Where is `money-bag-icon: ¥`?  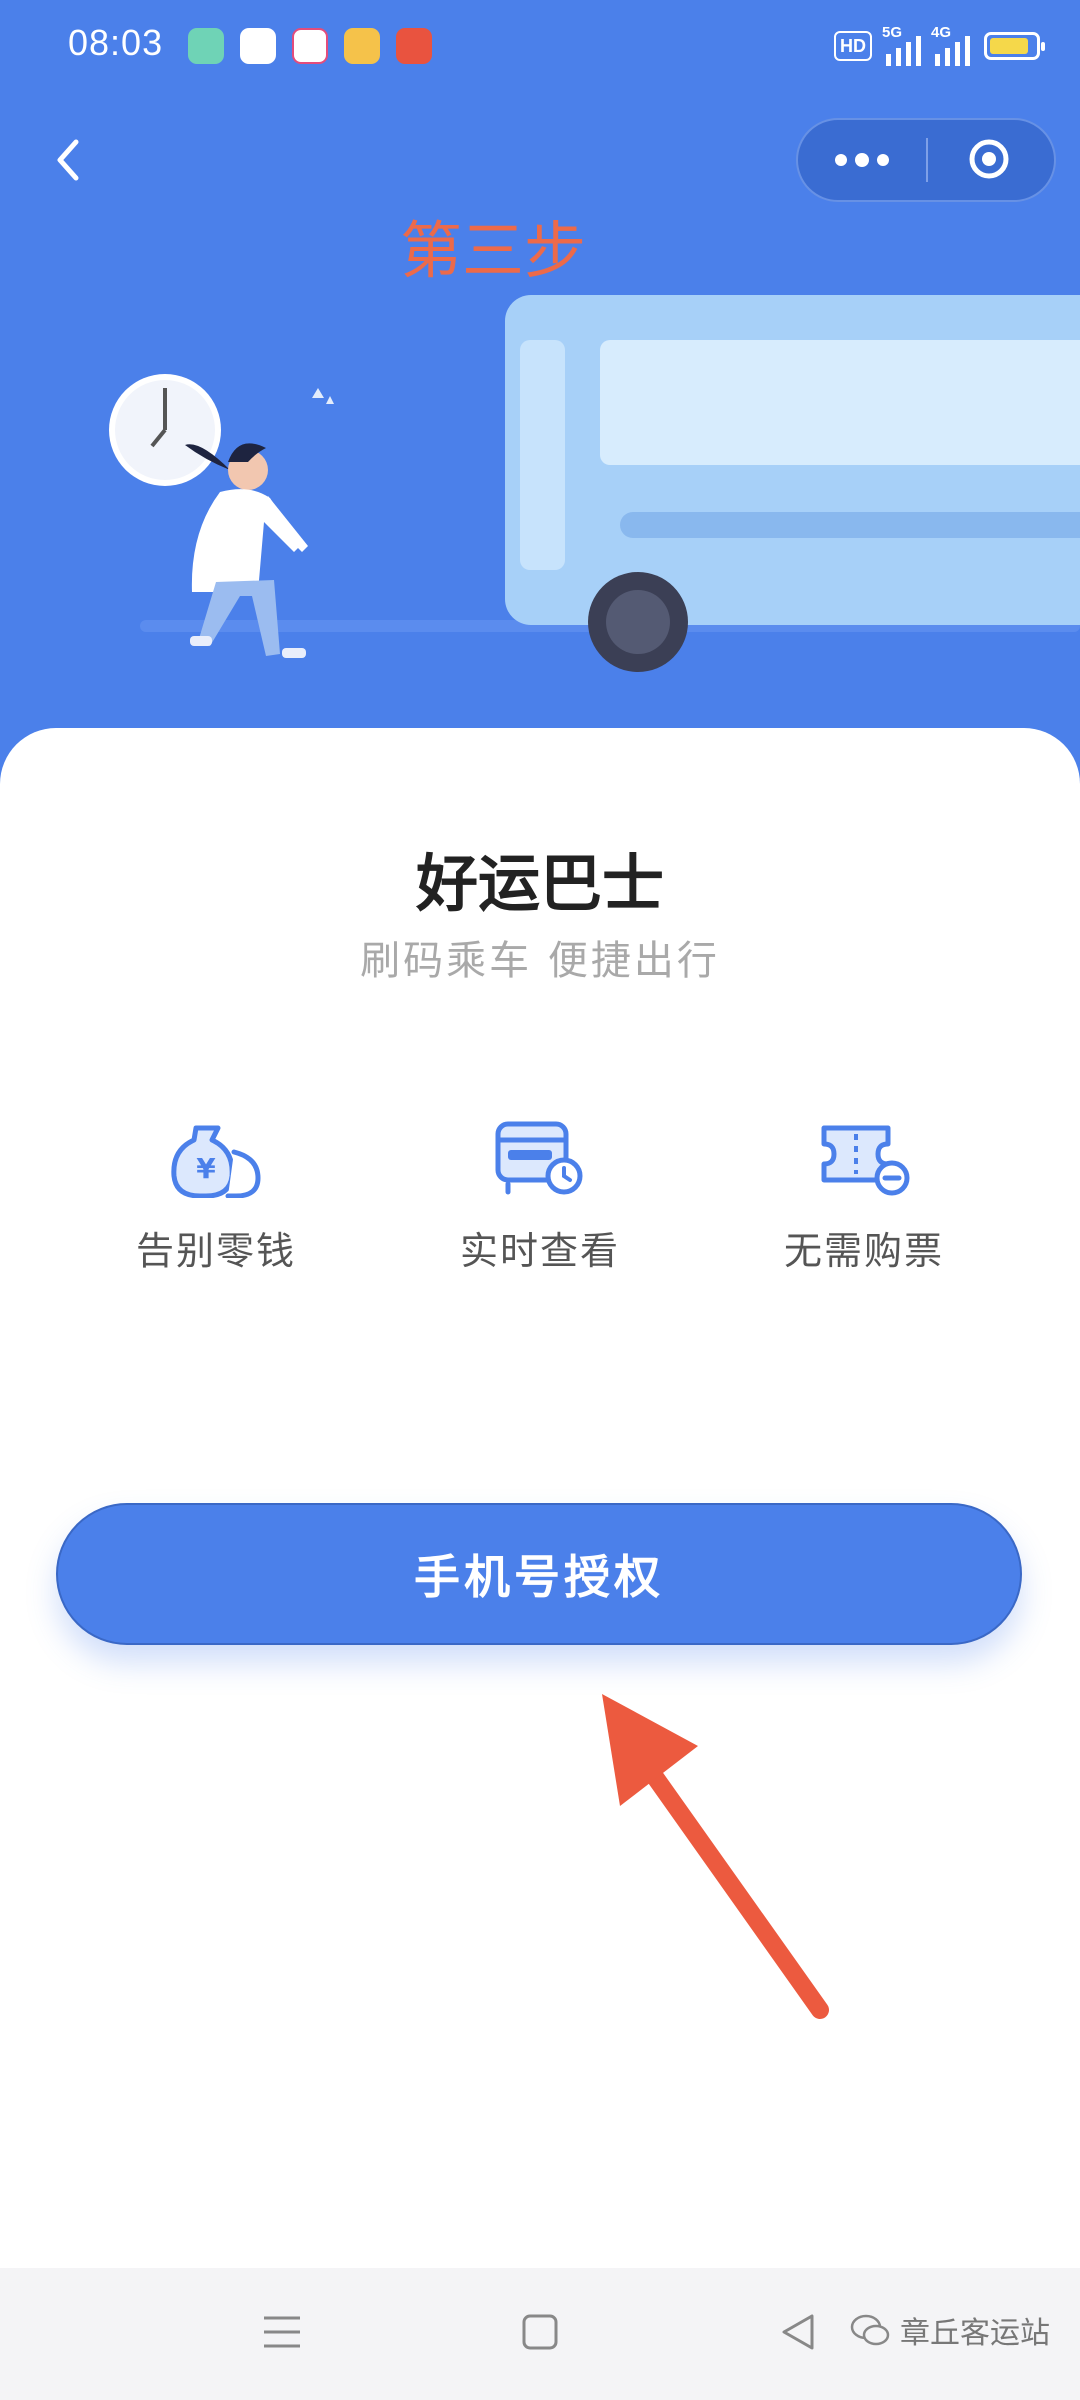 money-bag-icon: ¥ is located at coordinates (216, 1161).